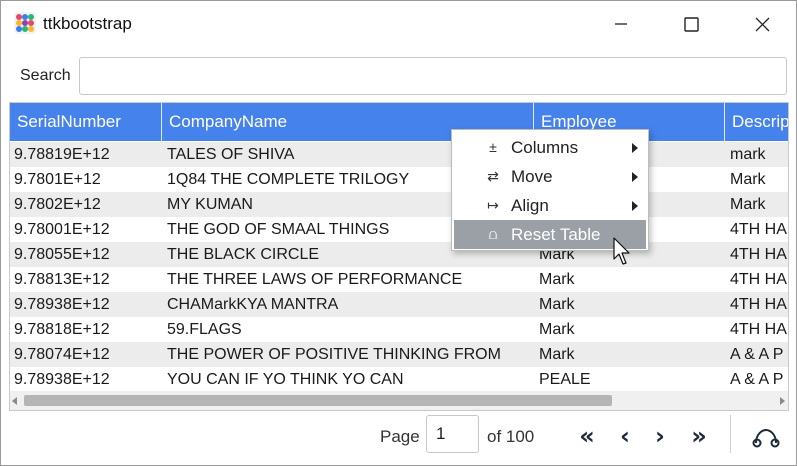 The width and height of the screenshot is (797, 466). Describe the element at coordinates (86, 122) in the screenshot. I see `column-header-serialnumber: SerialNumber` at that location.